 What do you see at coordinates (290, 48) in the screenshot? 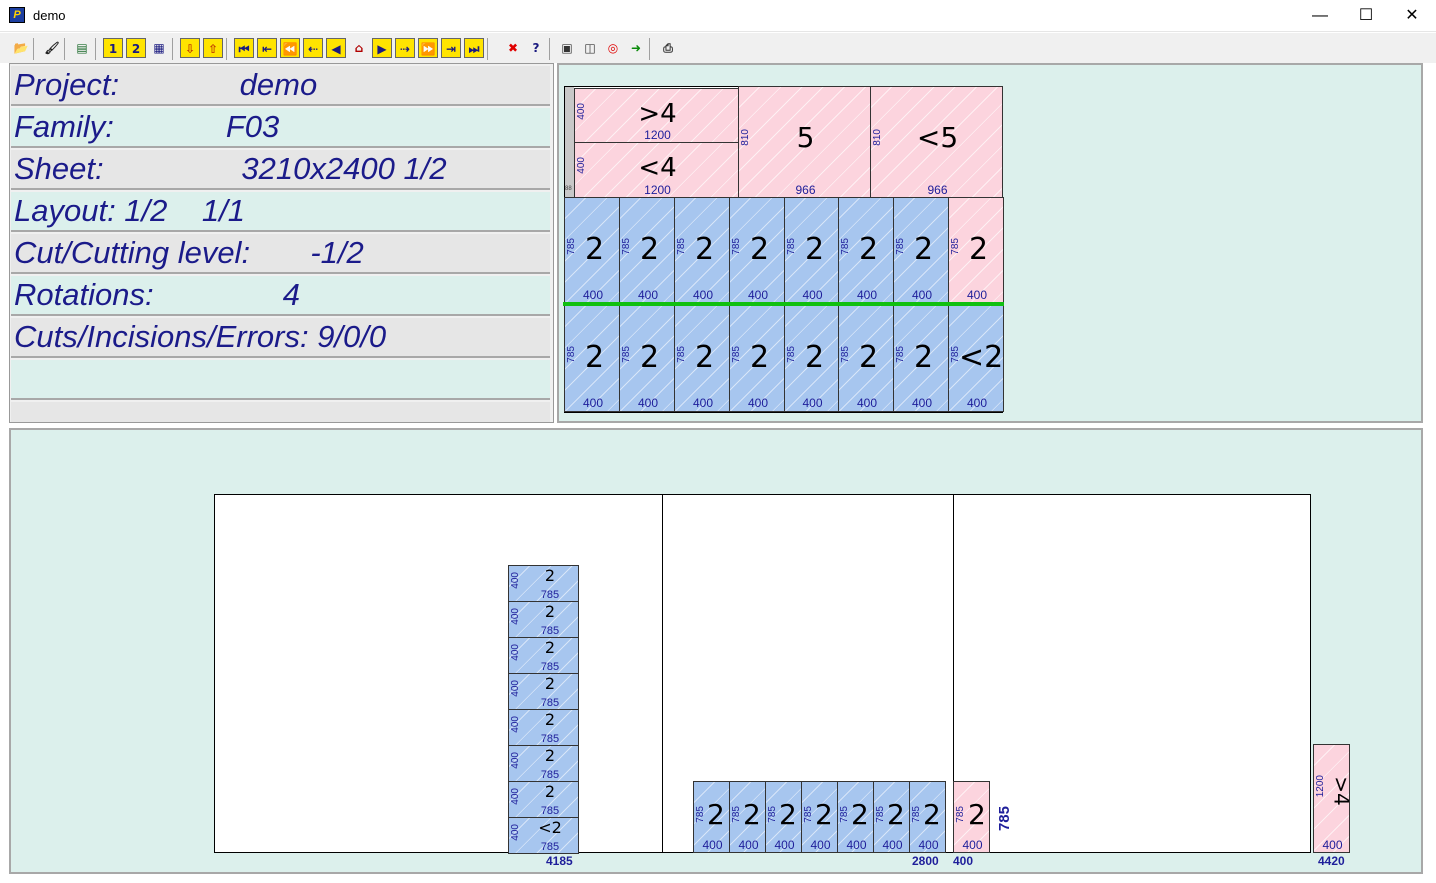
I see `fast-back-icon: ⏪` at bounding box center [290, 48].